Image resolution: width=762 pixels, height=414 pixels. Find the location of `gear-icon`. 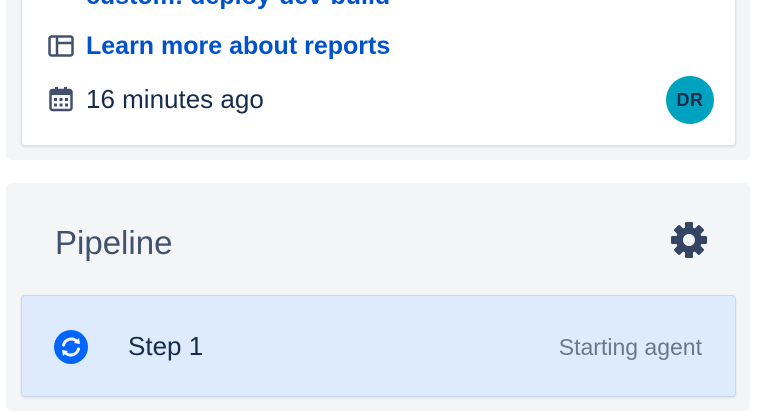

gear-icon is located at coordinates (689, 240).